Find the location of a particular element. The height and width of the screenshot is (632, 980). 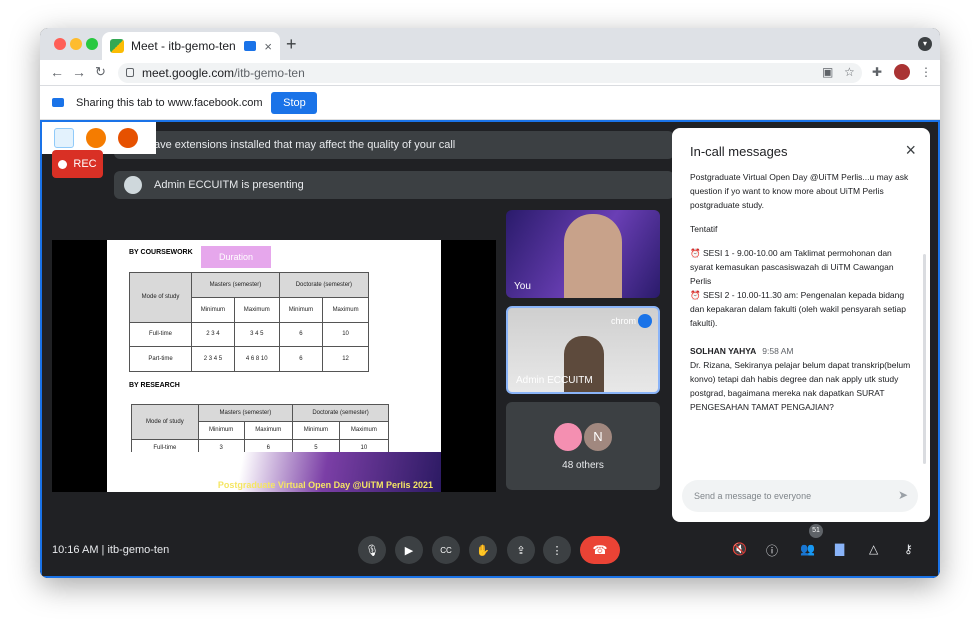

camera-button: ▶ is located at coordinates (409, 550).